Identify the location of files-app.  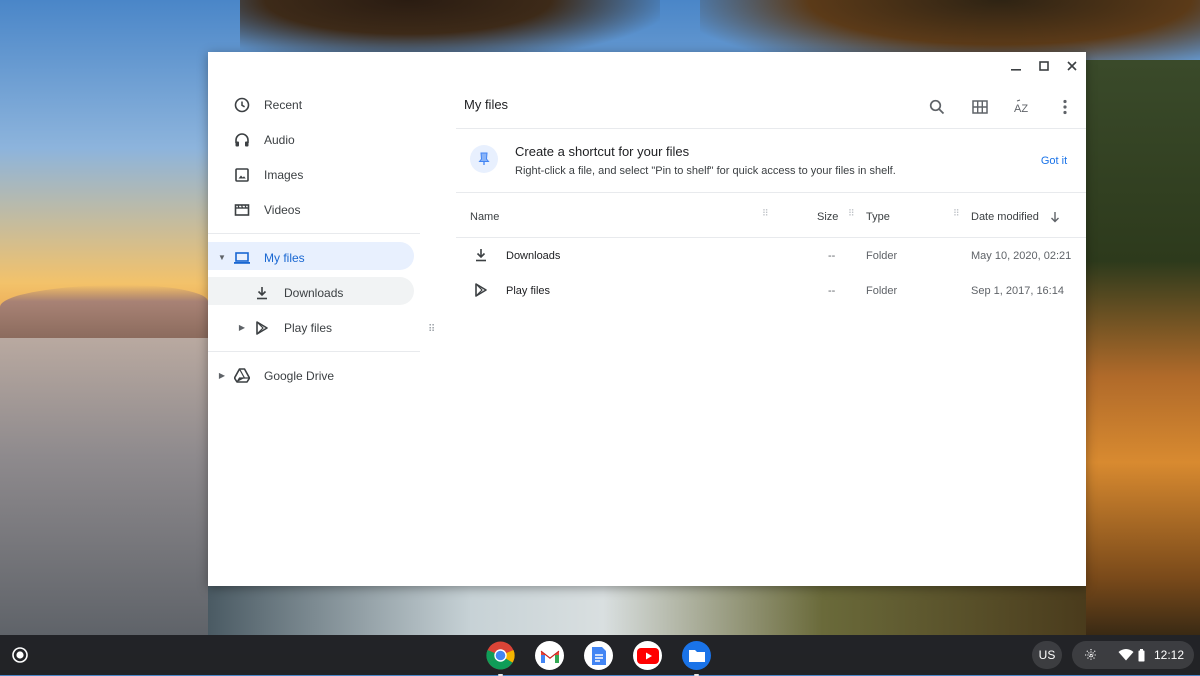
(696, 658).